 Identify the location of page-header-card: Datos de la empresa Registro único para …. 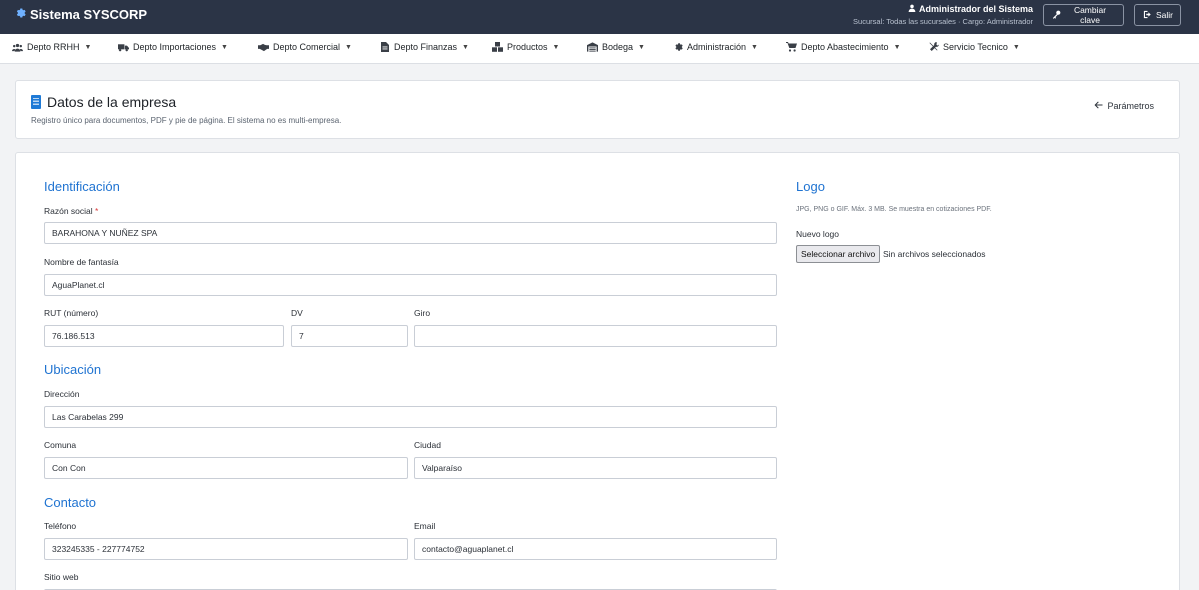
(597, 109).